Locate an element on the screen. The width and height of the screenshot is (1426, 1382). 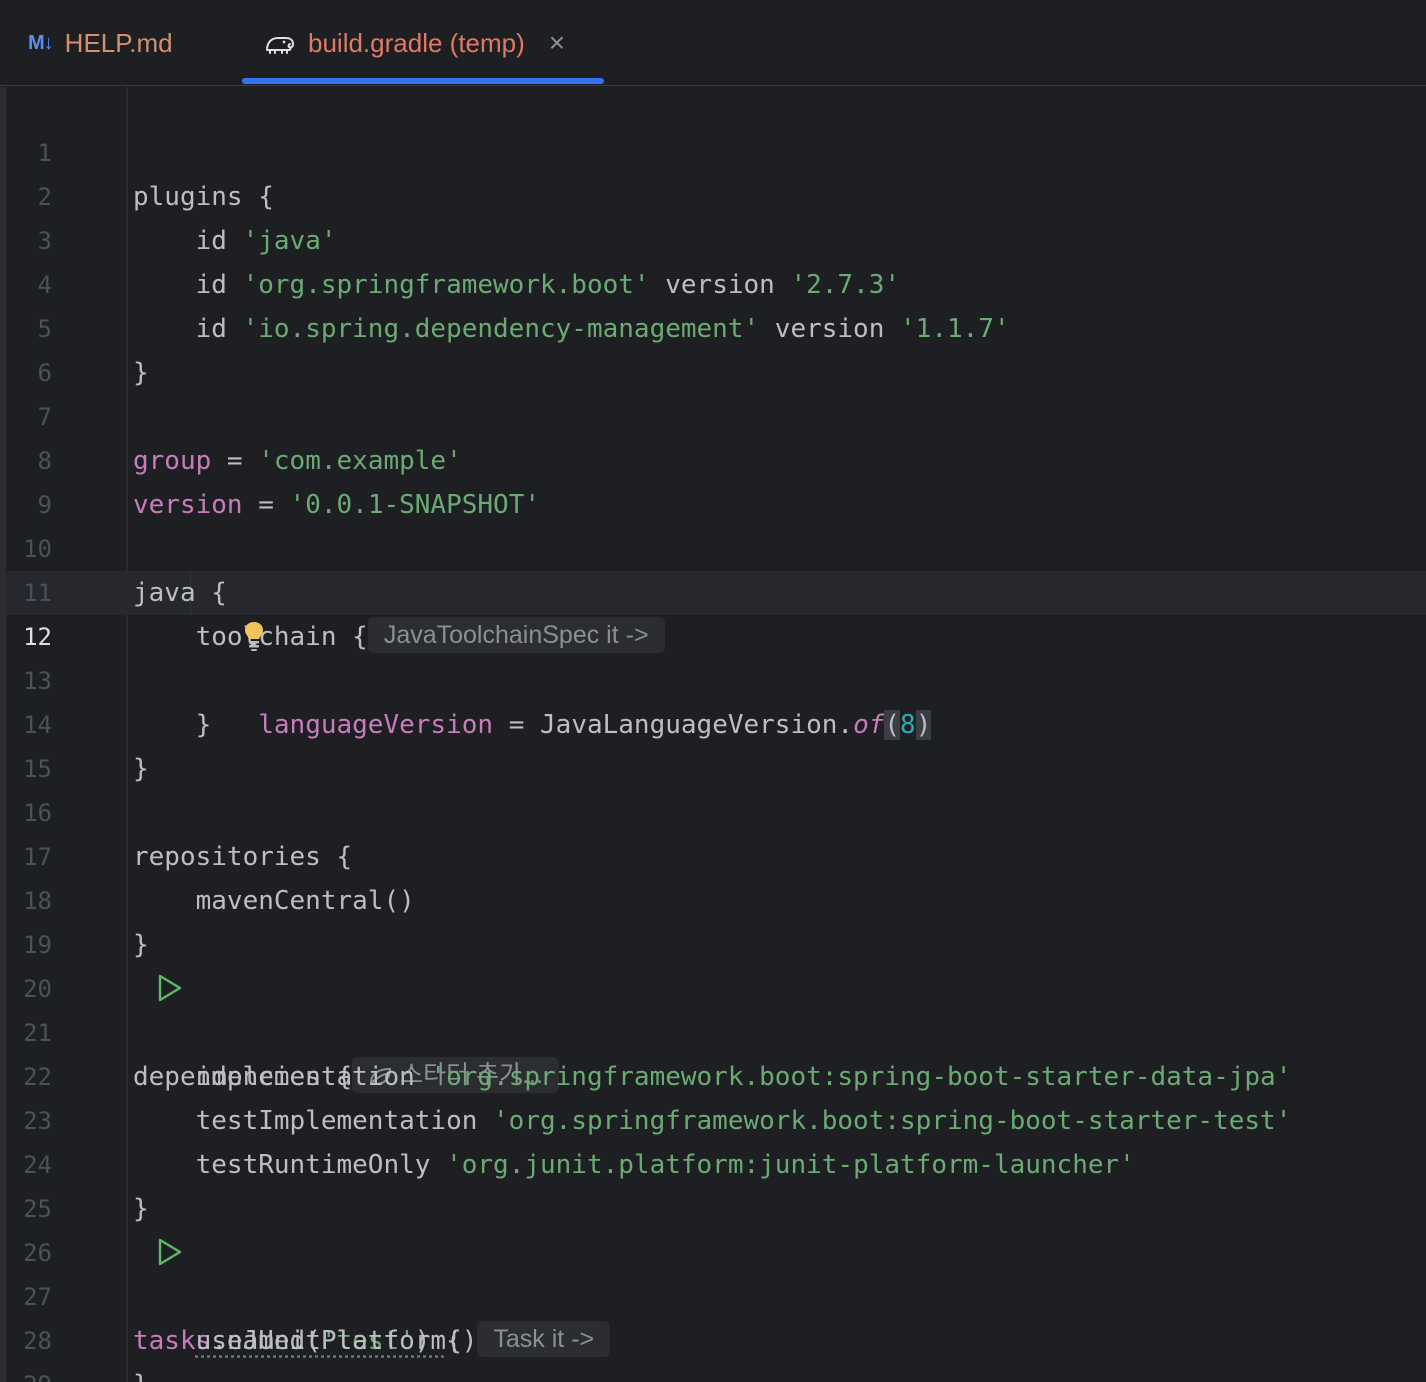
code-line: 15 is located at coordinates (713, 743).